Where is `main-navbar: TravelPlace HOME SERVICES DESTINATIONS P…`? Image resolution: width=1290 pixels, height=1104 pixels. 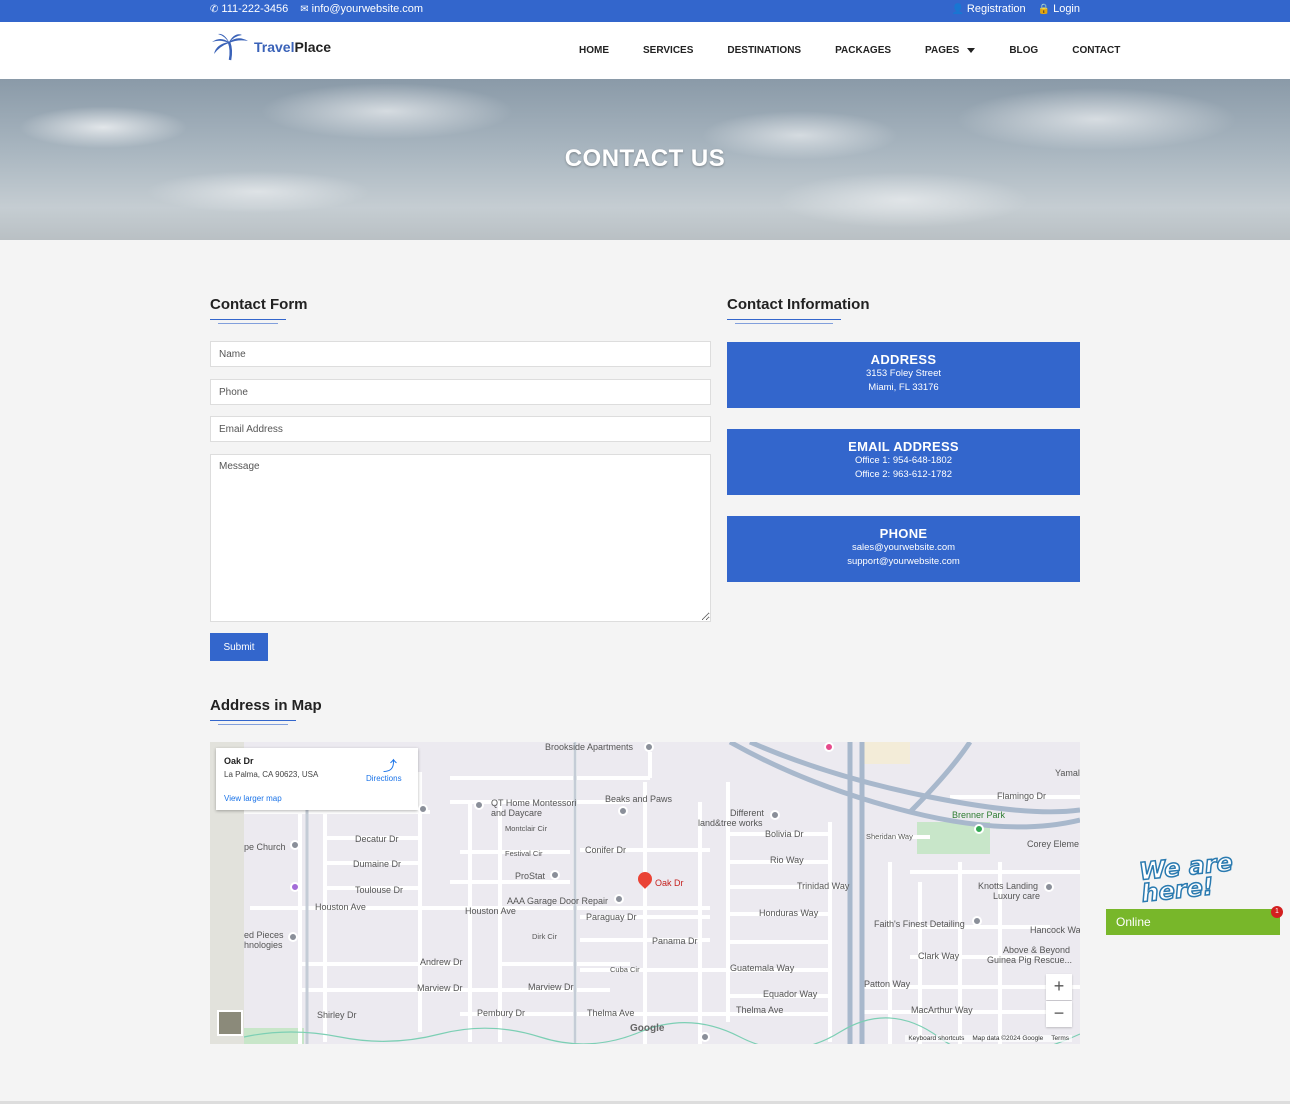
main-navbar: TravelPlace HOME SERVICES DESTINATIONS P… is located at coordinates (645, 50).